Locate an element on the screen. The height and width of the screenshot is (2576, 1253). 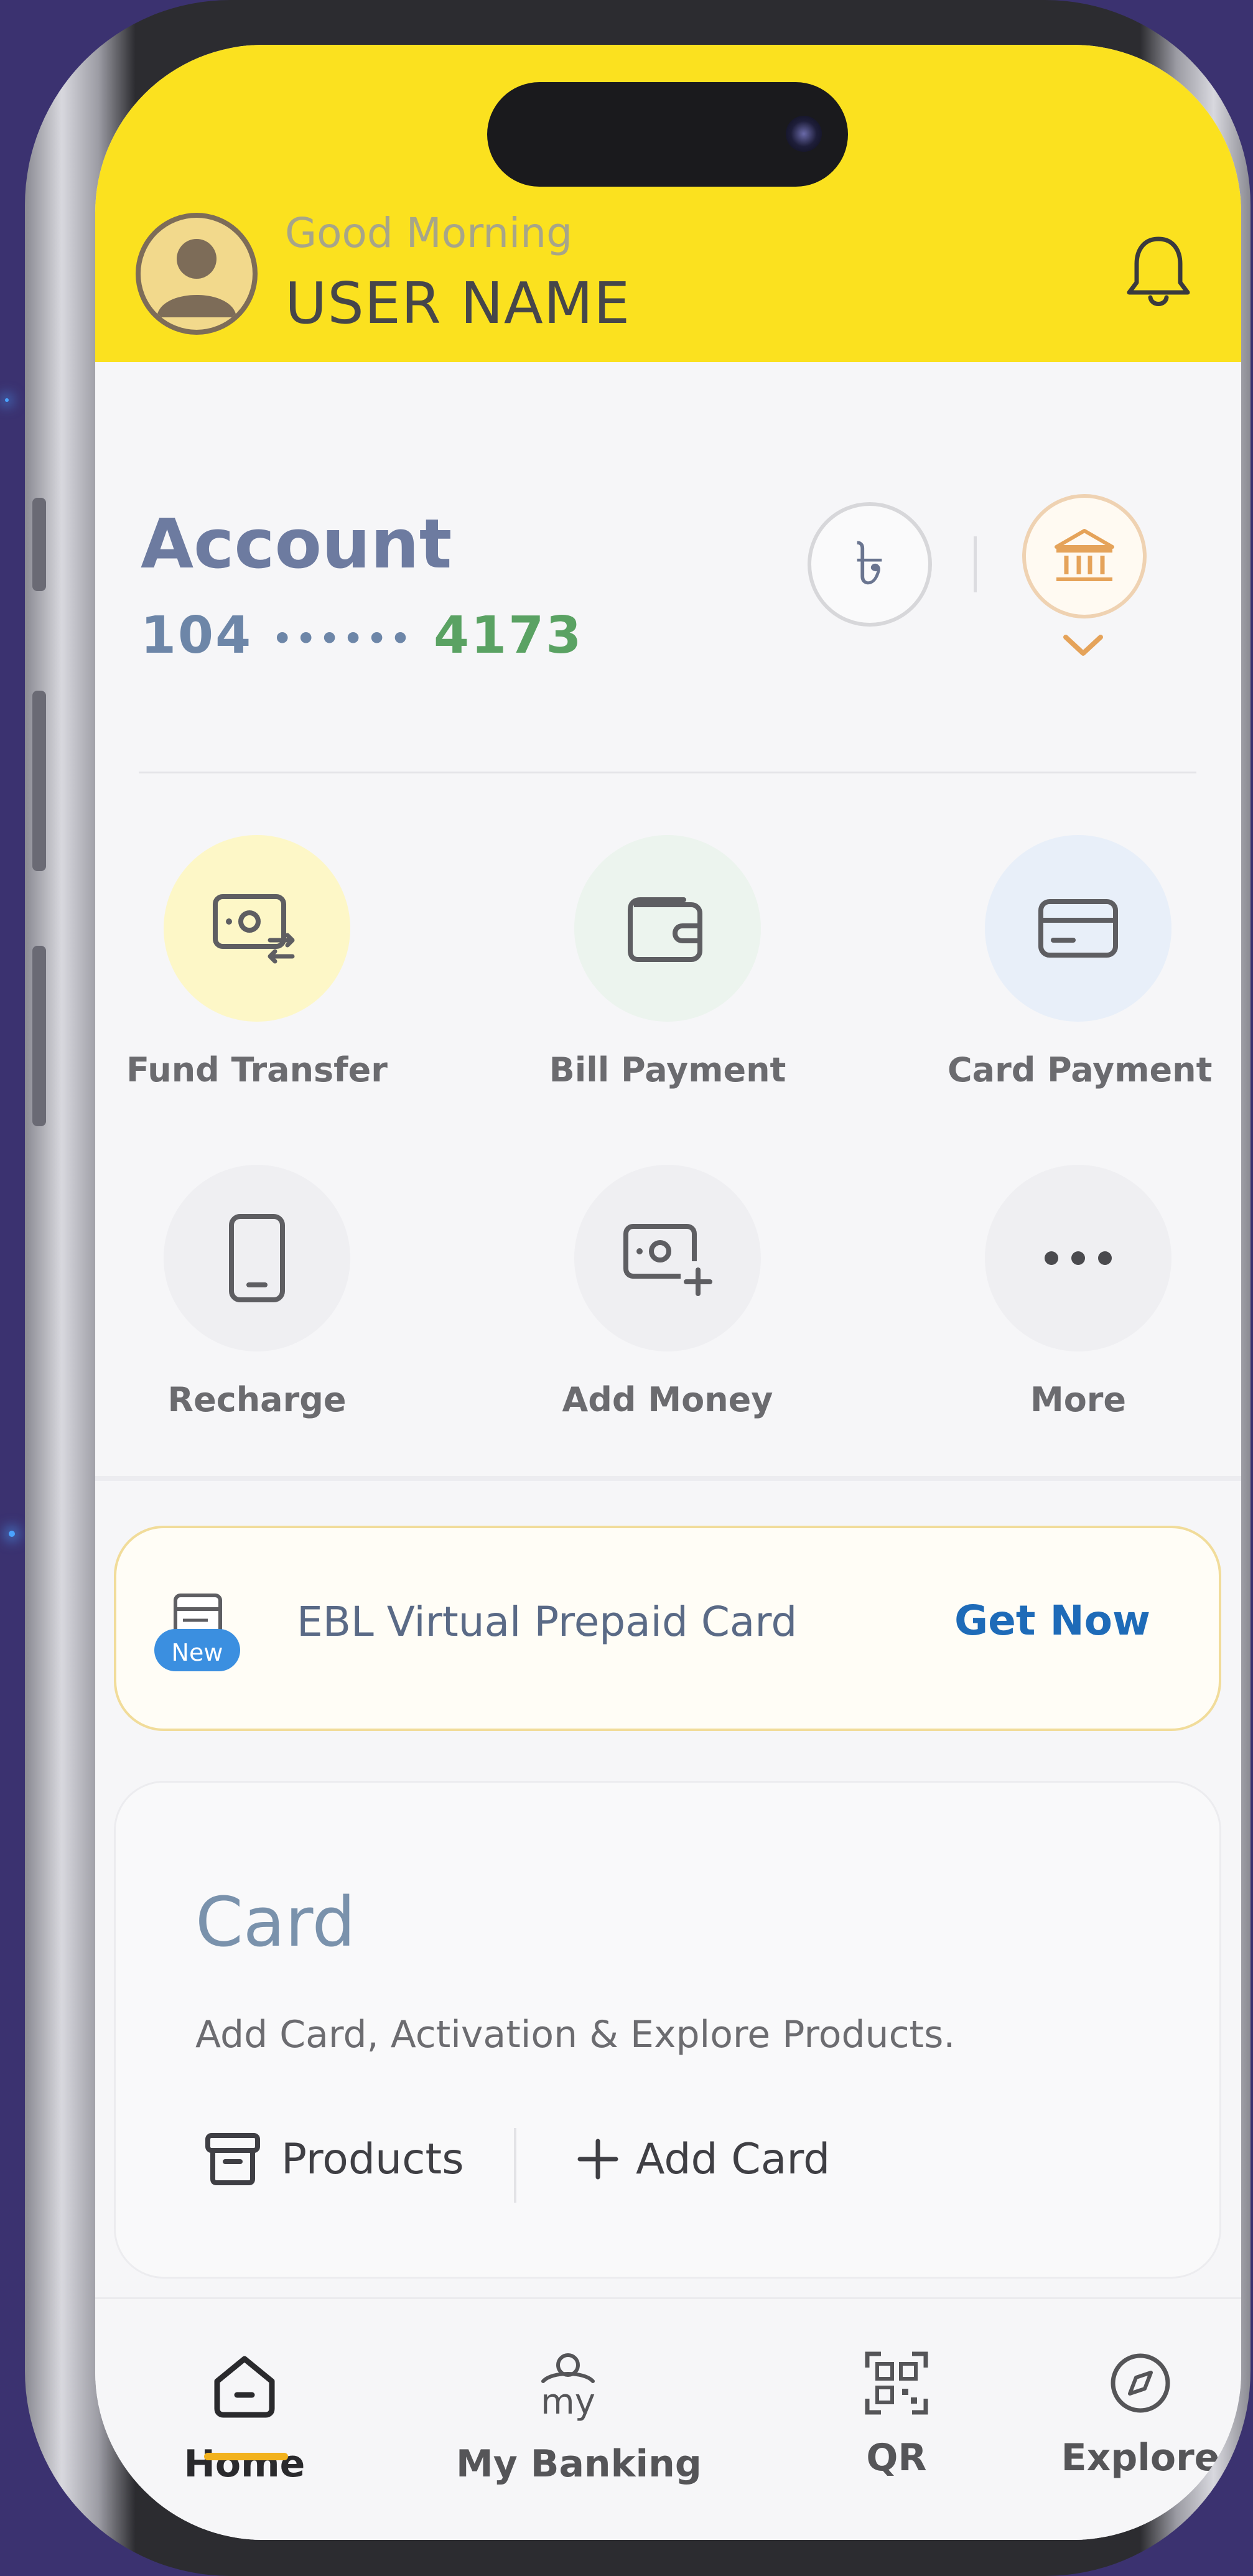
username-text: USER NAME is located at coordinates (458, 303).